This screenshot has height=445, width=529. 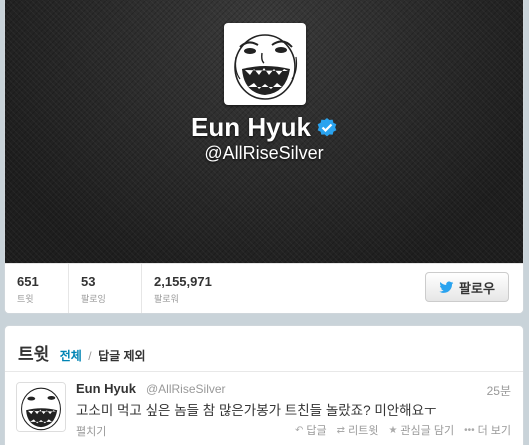 I want to click on stat-tweets: 651 트윗, so click(x=37, y=288).